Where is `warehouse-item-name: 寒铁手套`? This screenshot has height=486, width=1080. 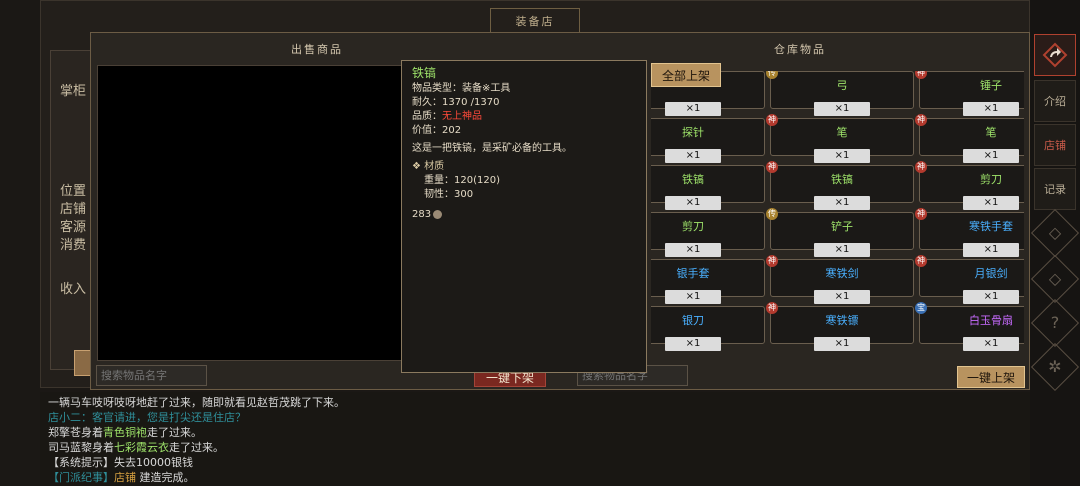 warehouse-item-name: 寒铁手套 is located at coordinates (991, 226).